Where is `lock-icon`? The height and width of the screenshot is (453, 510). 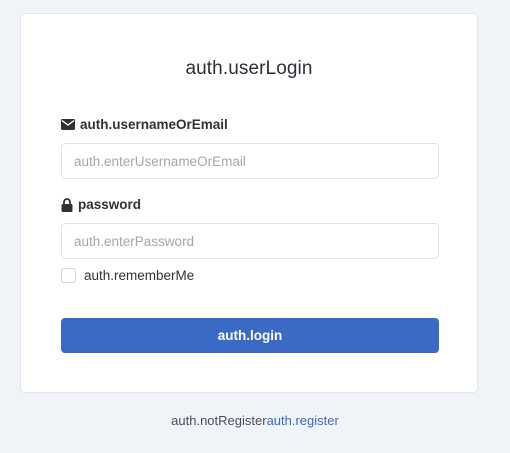 lock-icon is located at coordinates (67, 204).